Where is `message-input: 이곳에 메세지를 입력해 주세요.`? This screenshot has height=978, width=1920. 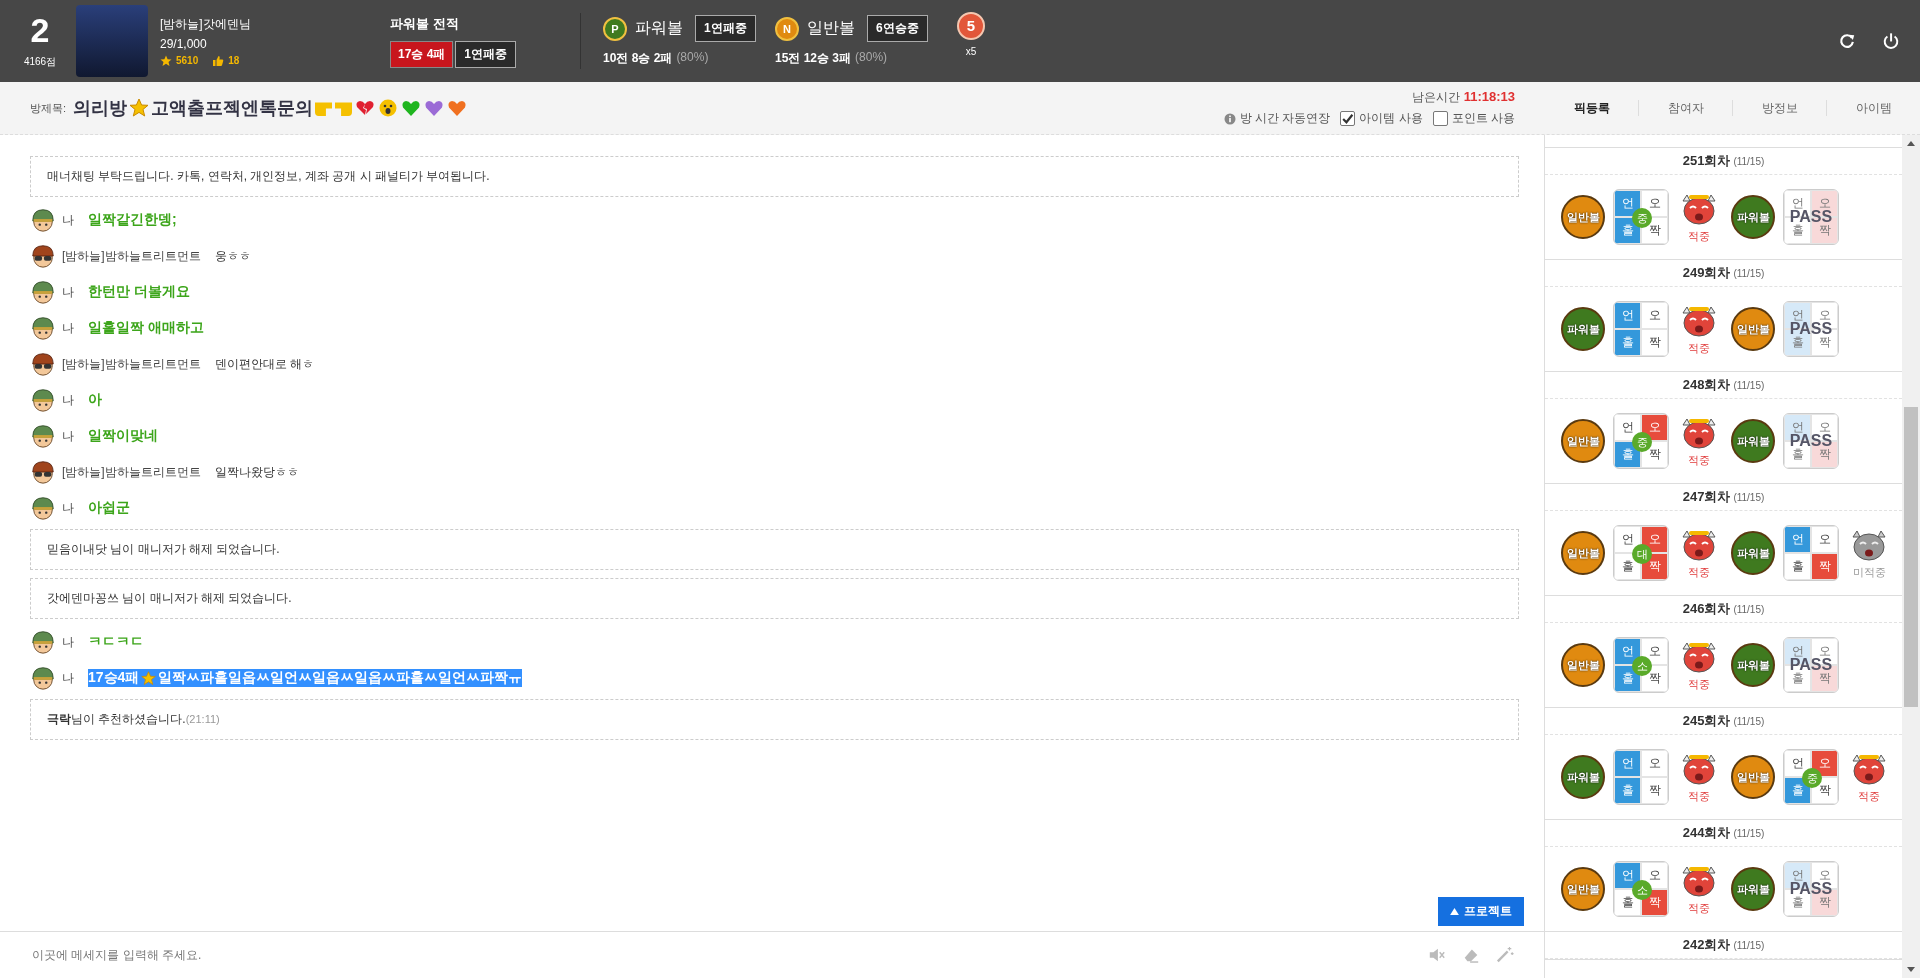 message-input: 이곳에 메세지를 입력해 주세요. is located at coordinates (721, 955).